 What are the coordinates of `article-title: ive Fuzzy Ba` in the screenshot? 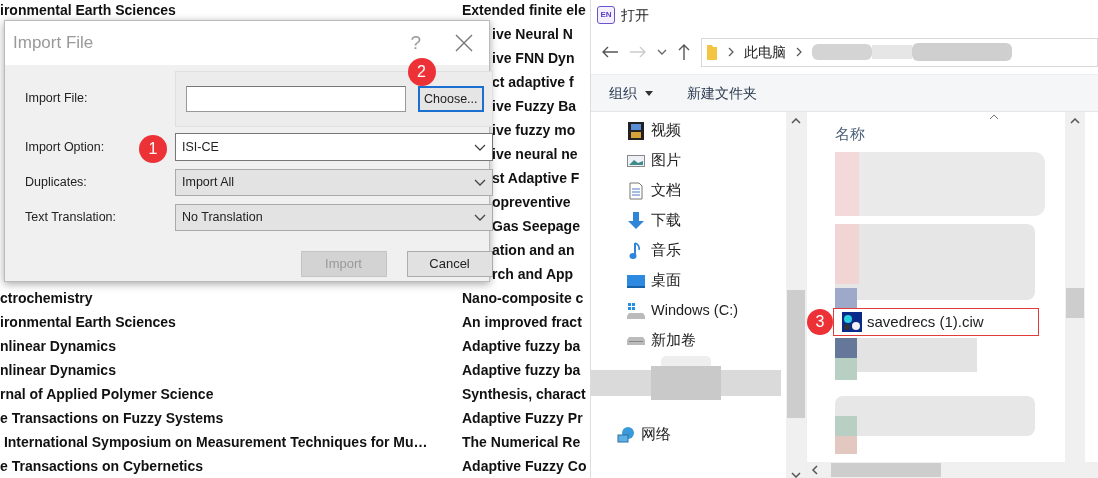 It's located at (534, 106).